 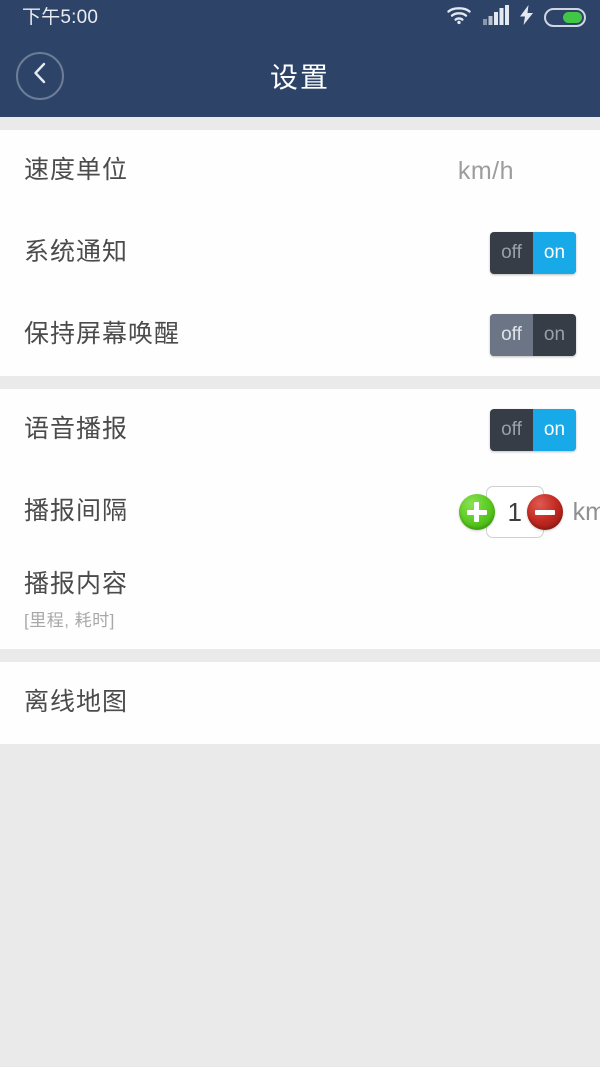 I want to click on row-keep-screen-awake: 保持屏幕唤醒 off on, so click(x=300, y=335).